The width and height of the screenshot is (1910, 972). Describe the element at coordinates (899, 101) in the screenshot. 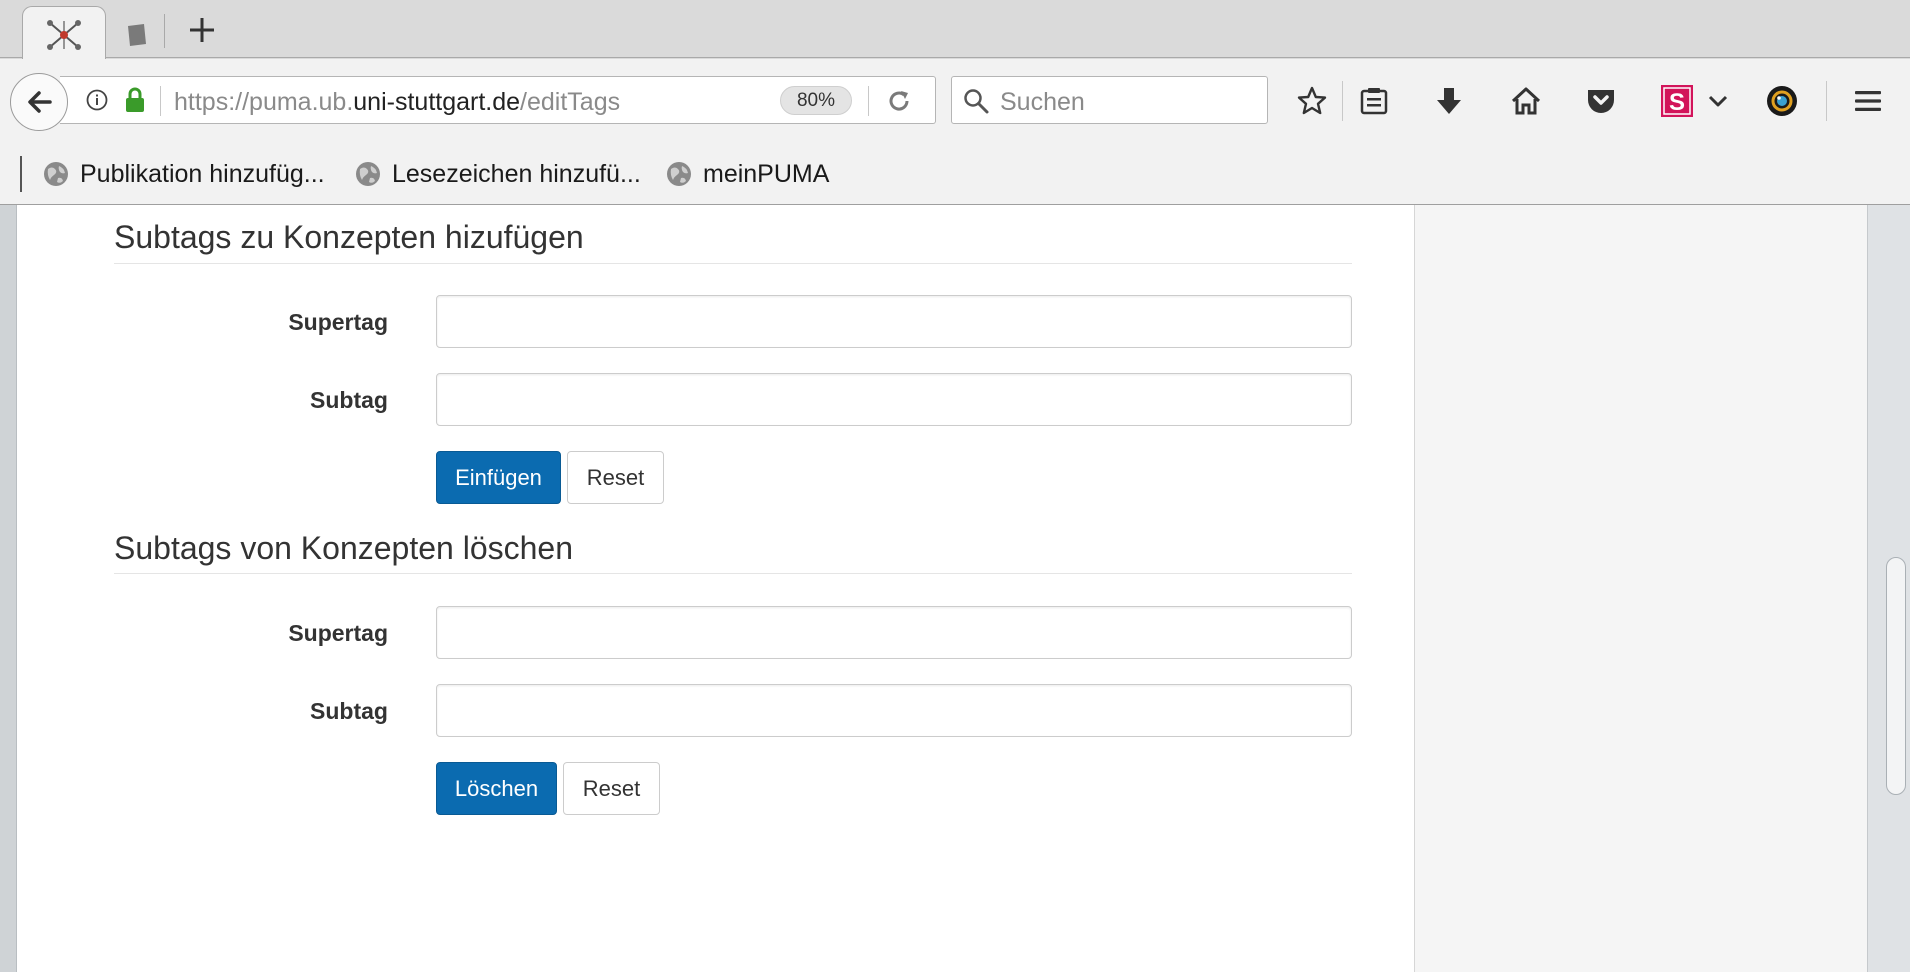

I see `reload-icon` at that location.